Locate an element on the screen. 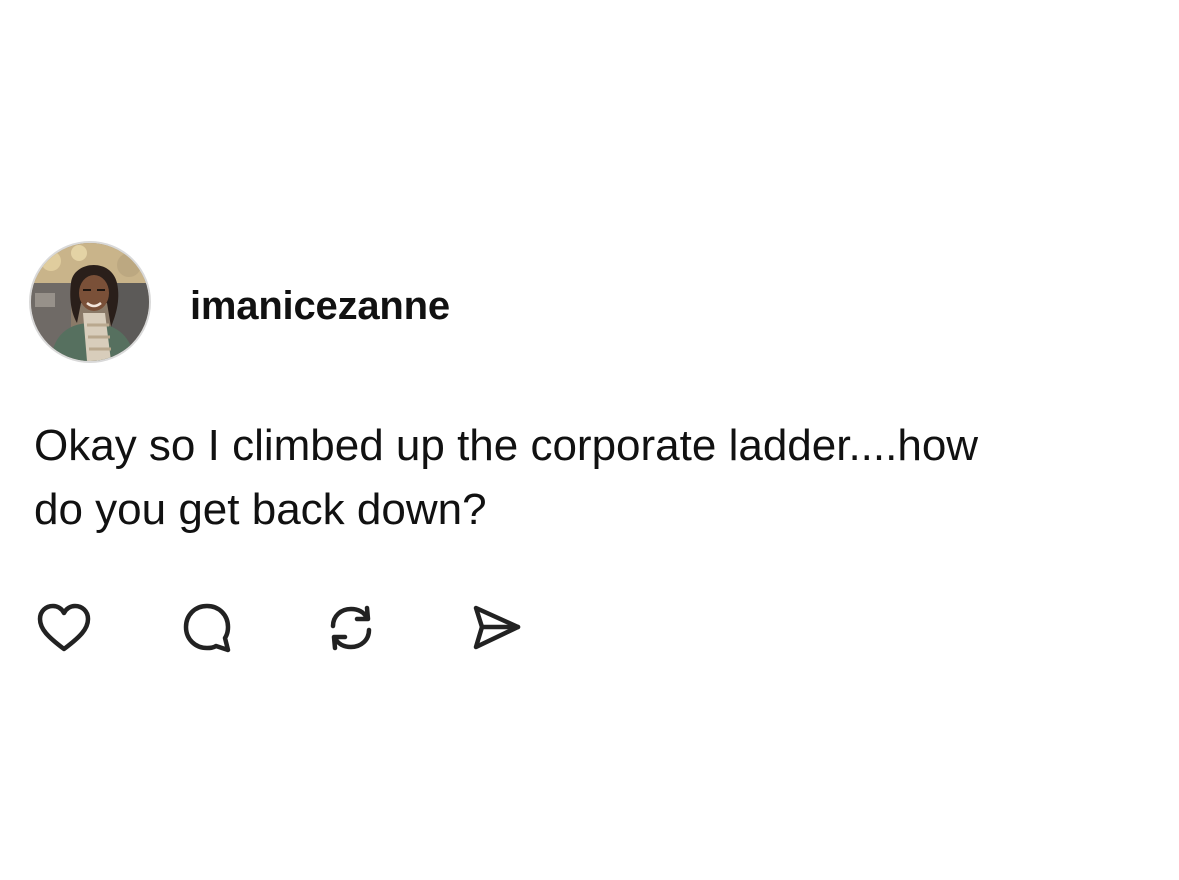 The width and height of the screenshot is (1179, 880). repost-arrows-icon is located at coordinates (351, 628).